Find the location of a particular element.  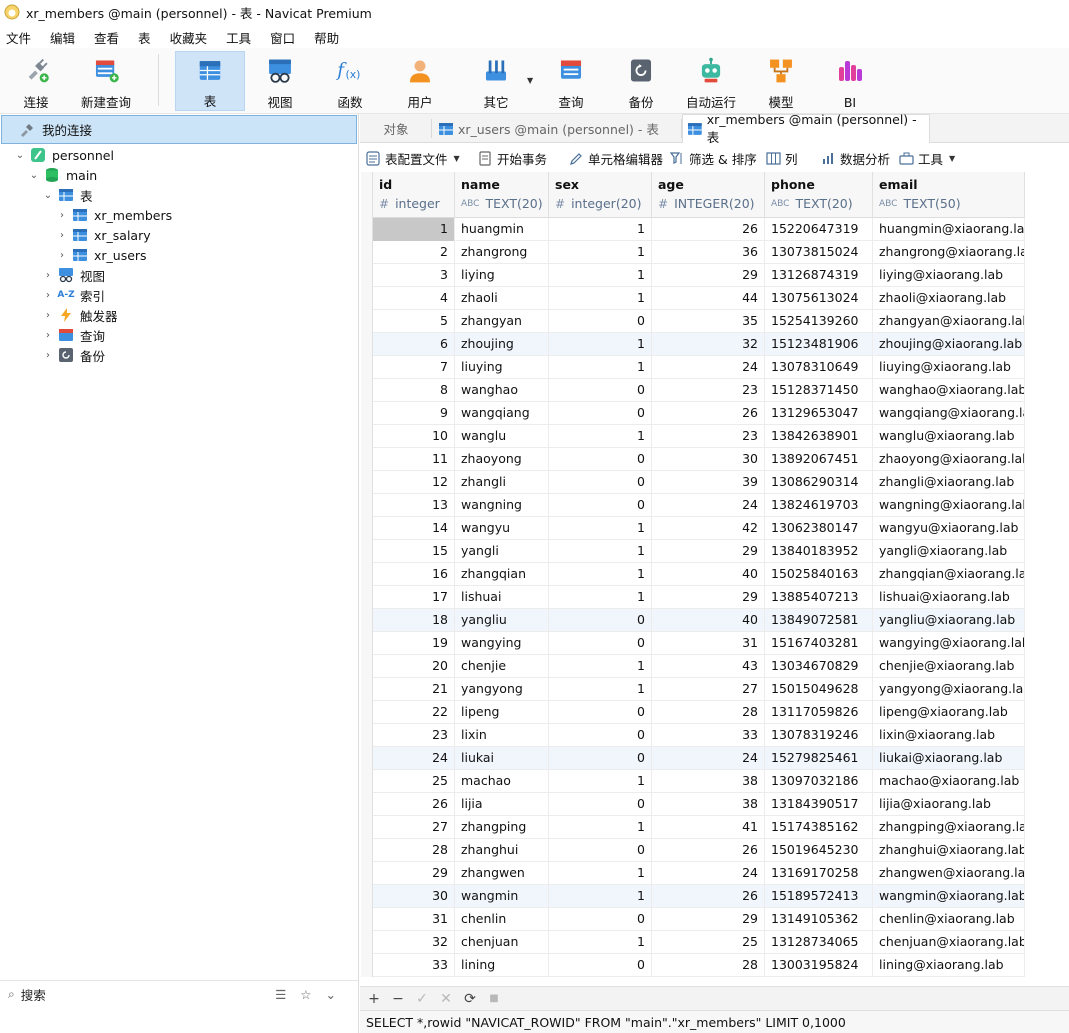

navigation-search: ⌕ 搜索 ☰ ☆ ⌄ is located at coordinates (179, 994).